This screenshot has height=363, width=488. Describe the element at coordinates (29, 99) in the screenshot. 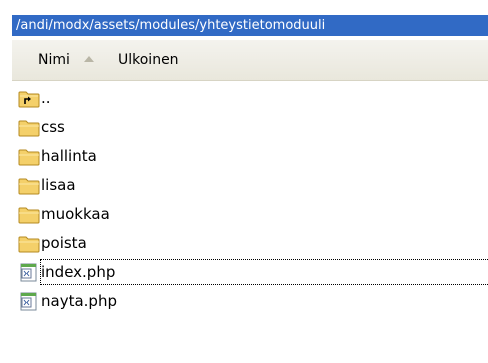

I see `folder-up-icon` at that location.